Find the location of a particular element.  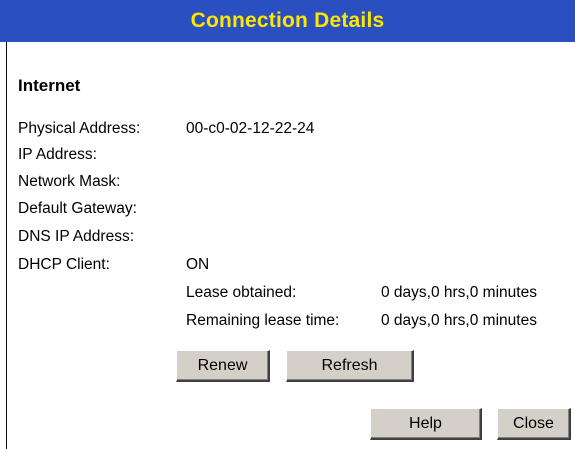

network-mask-label: Network Mask: is located at coordinates (69, 181).